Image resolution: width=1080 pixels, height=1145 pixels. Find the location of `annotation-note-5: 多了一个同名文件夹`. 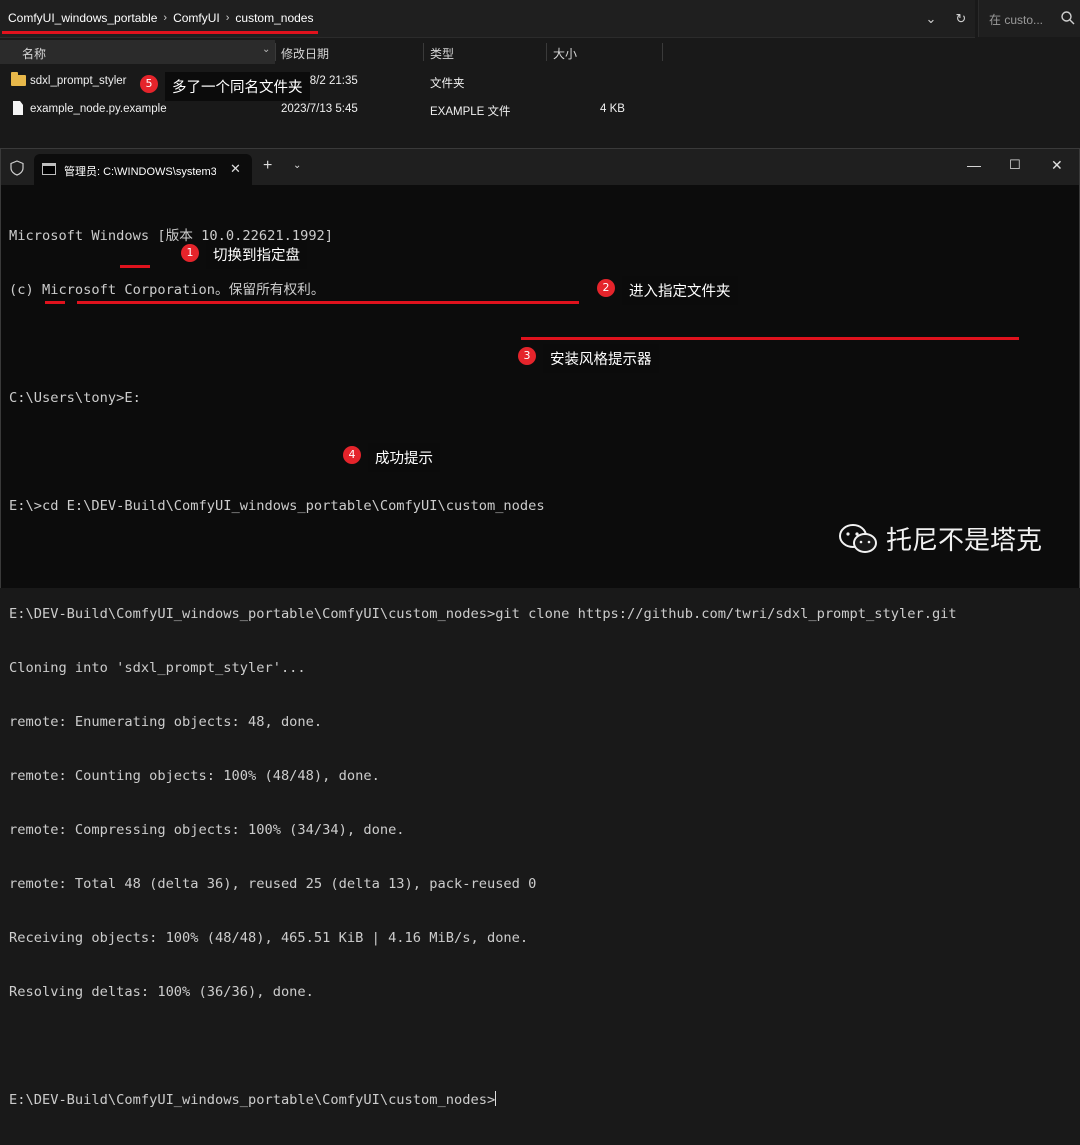

annotation-note-5: 多了一个同名文件夹 is located at coordinates (237, 86).